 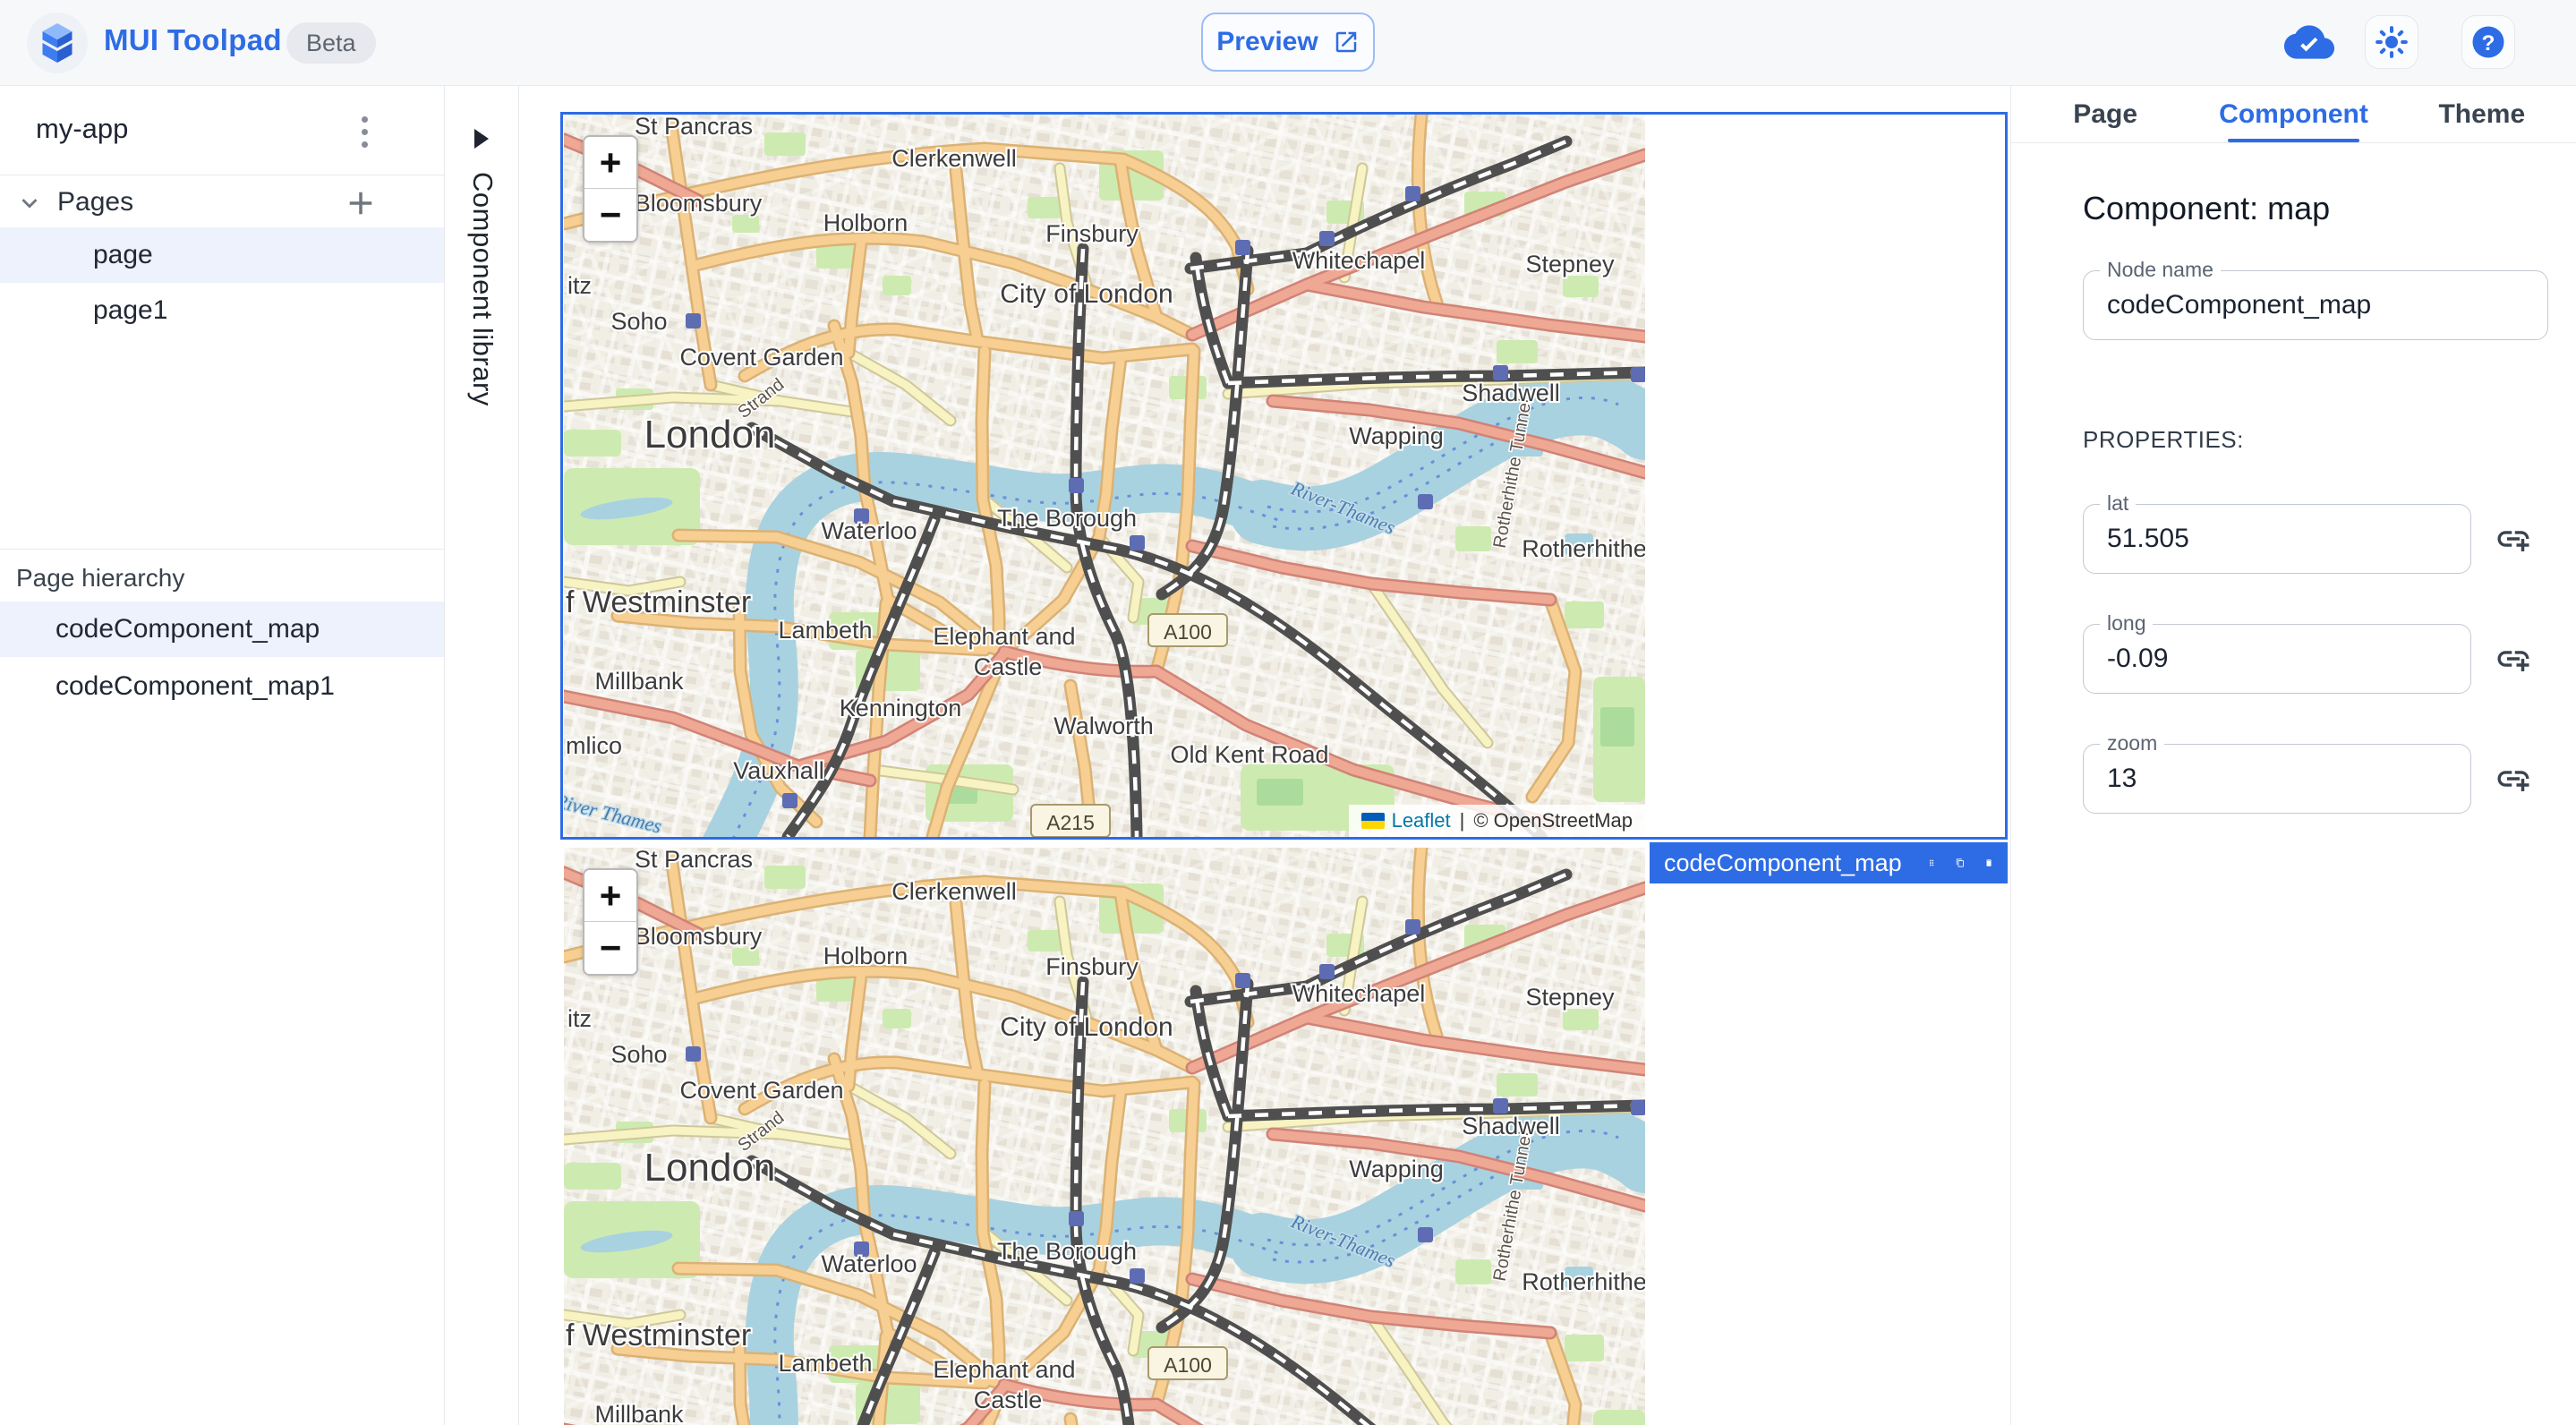 What do you see at coordinates (2277, 772) in the screenshot?
I see `zoom-field: zoom` at bounding box center [2277, 772].